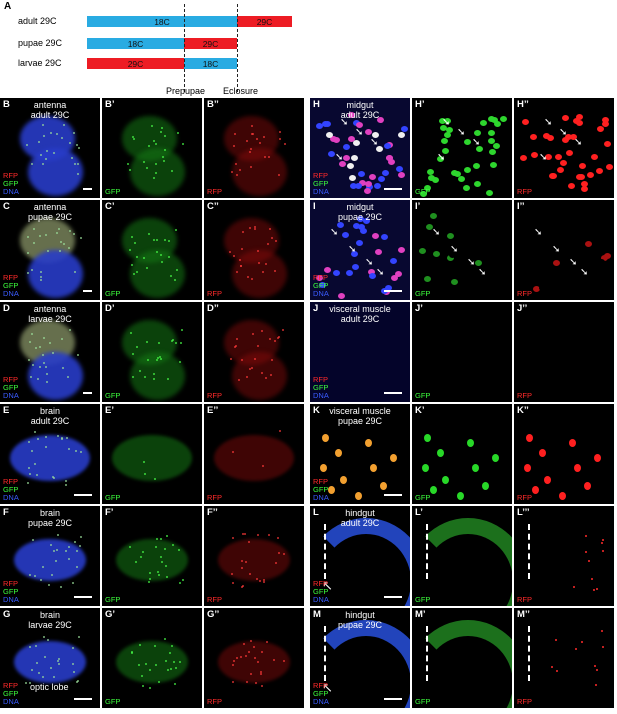  What do you see at coordinates (462, 148) in the screenshot?
I see `image-tile-right-0-1: ➘ ➘ ➘ ➘ H’ GFP` at bounding box center [462, 148].